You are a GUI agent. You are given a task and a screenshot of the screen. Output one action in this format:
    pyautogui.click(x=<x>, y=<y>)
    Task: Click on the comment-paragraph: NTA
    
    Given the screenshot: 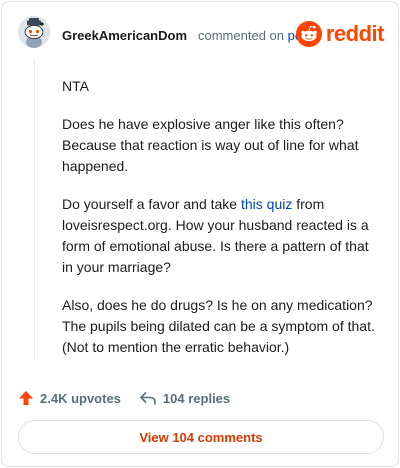 What is the action you would take?
    pyautogui.click(x=75, y=86)
    